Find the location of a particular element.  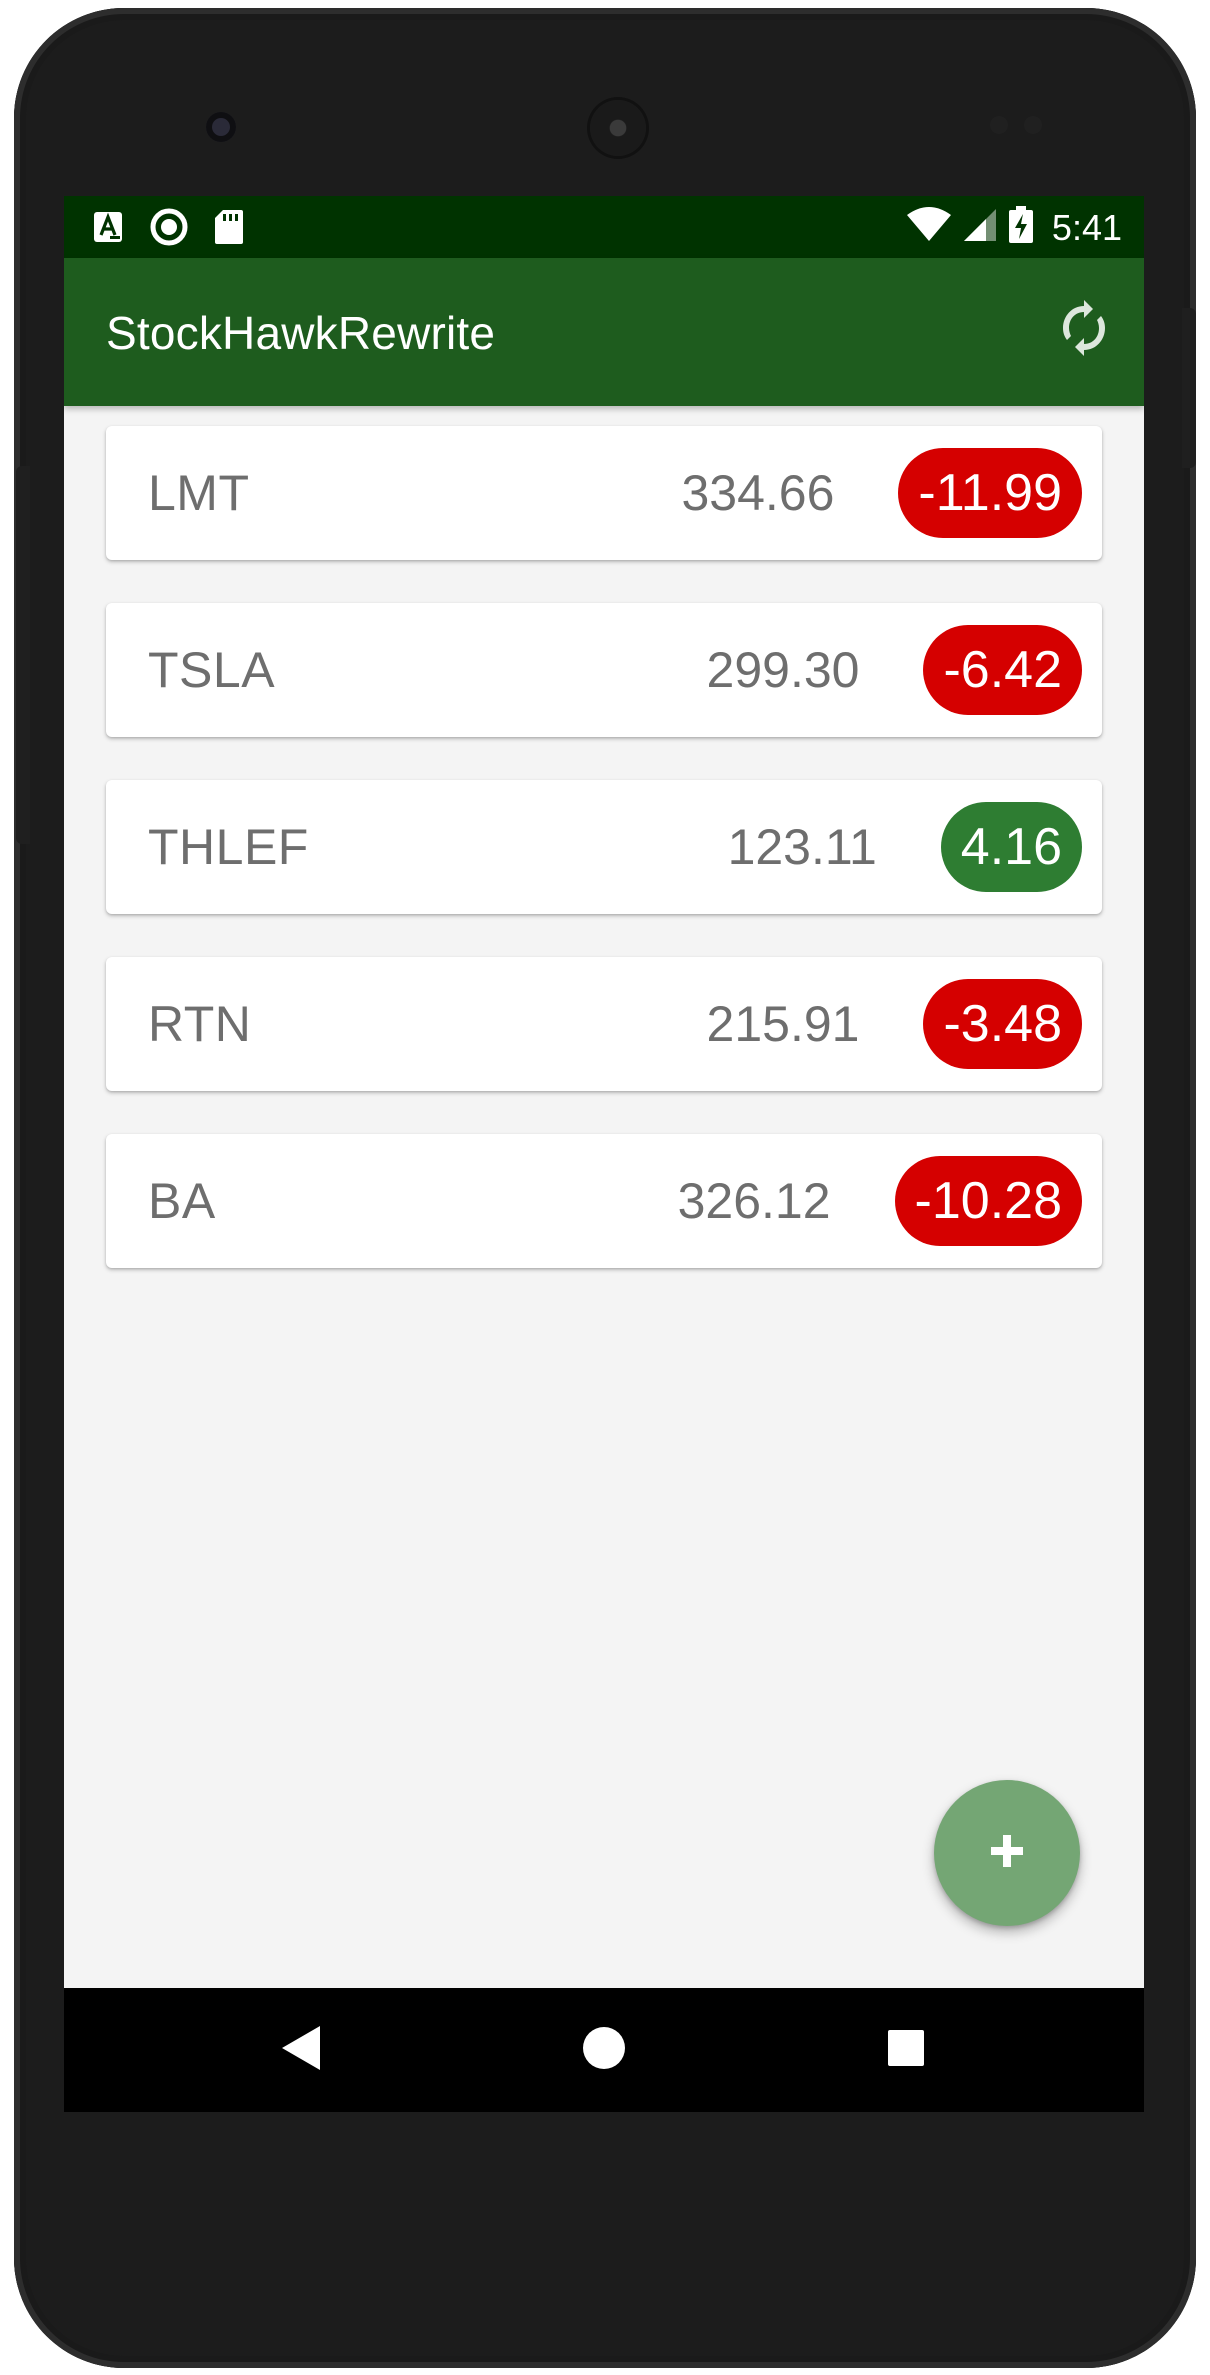

change-badge: -3.48 is located at coordinates (1002, 1024).